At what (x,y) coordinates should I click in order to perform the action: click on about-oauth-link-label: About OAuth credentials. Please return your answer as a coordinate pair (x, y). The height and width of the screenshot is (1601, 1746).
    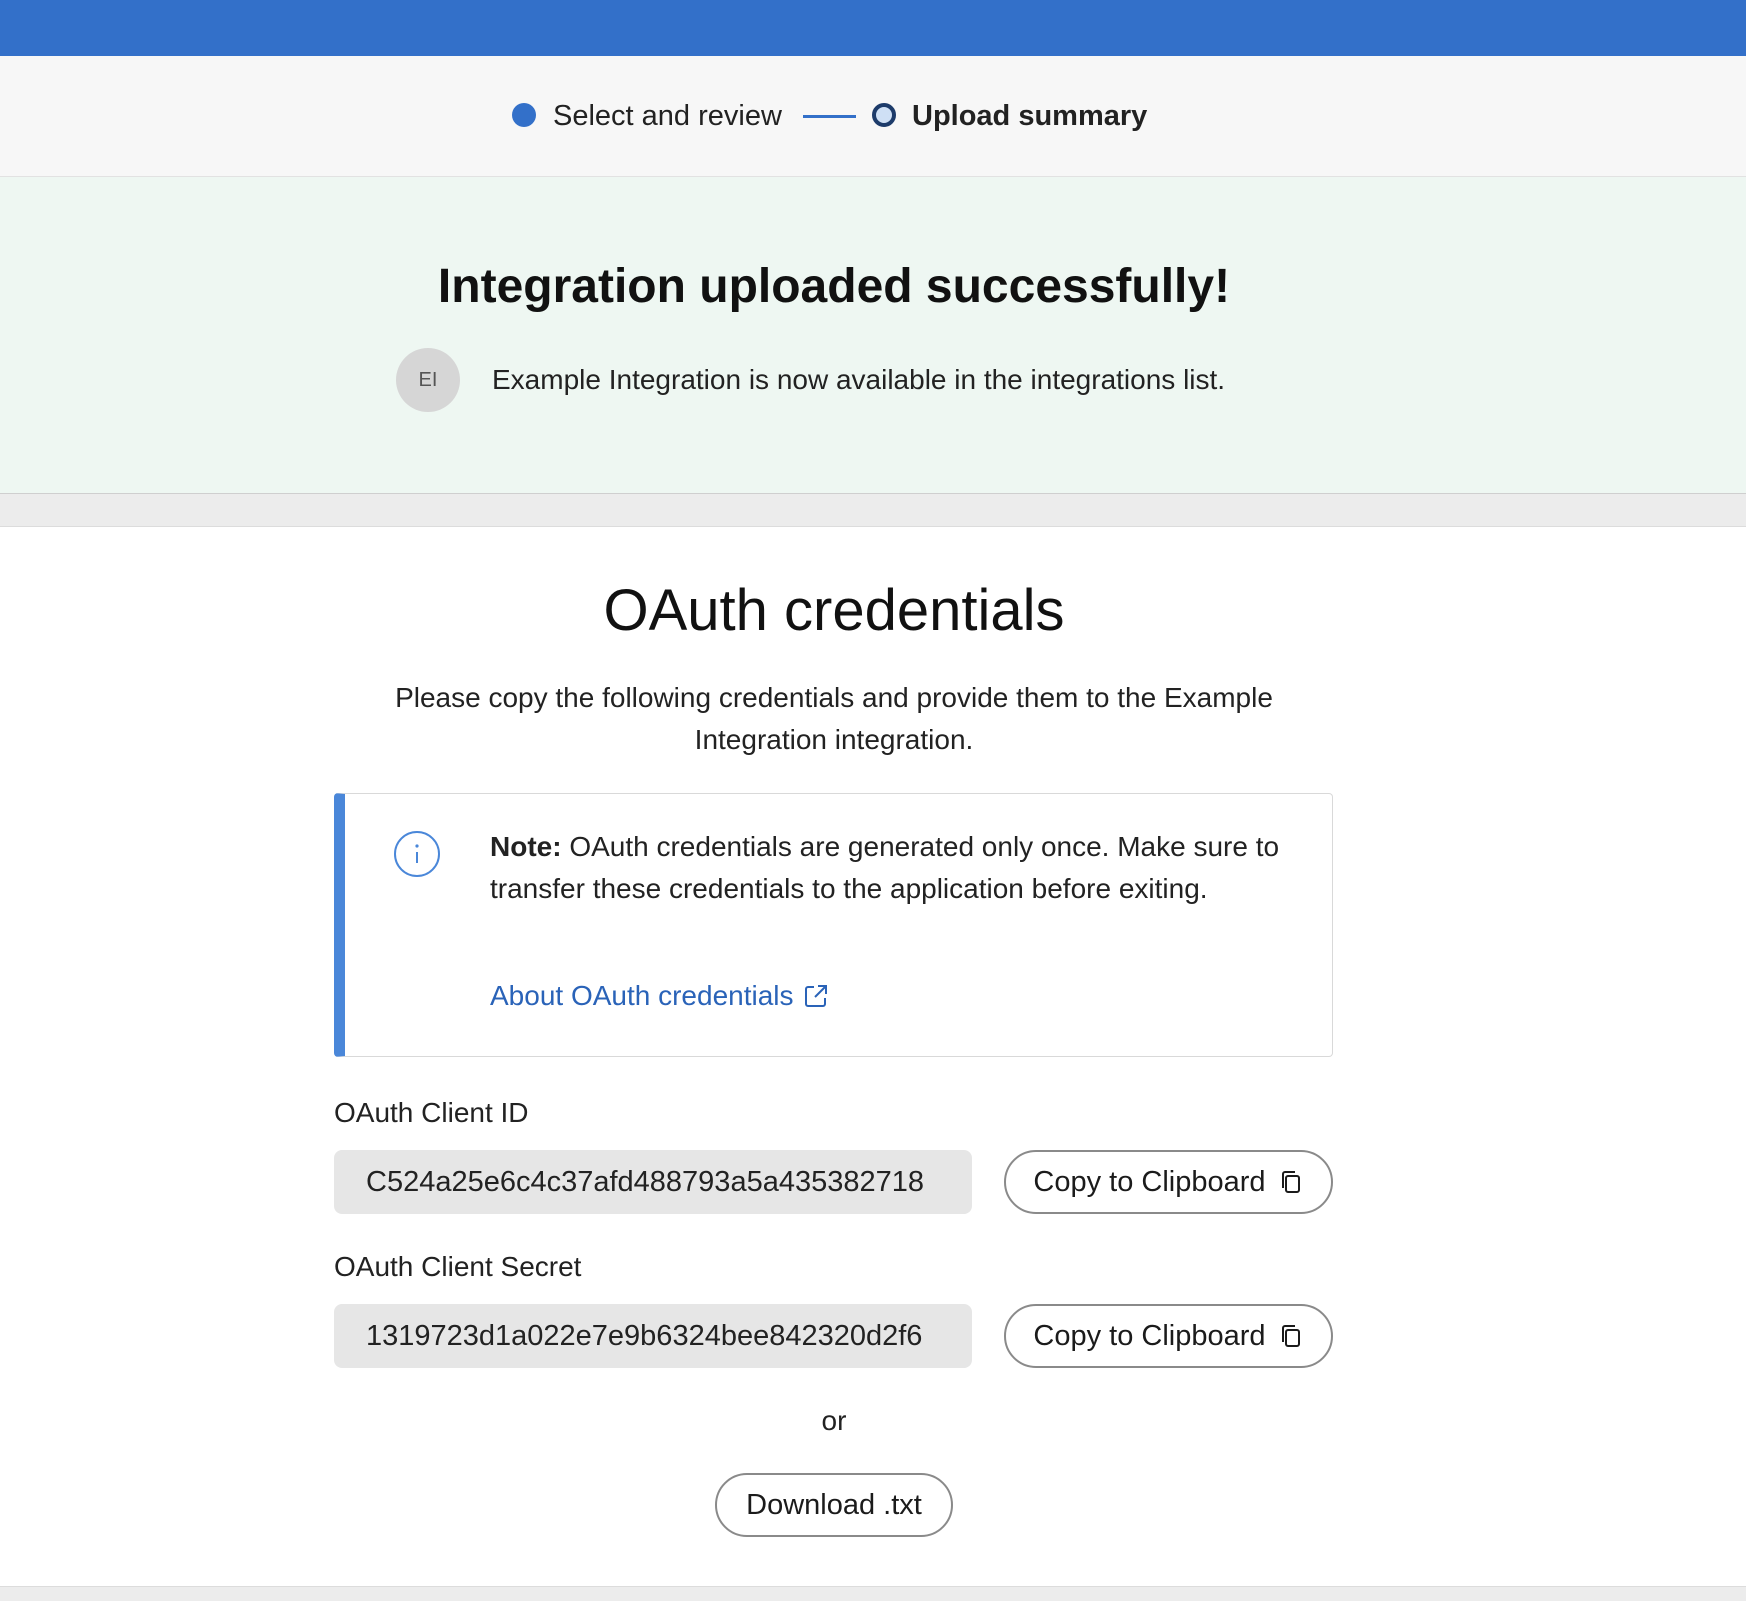
    Looking at the image, I should click on (642, 995).